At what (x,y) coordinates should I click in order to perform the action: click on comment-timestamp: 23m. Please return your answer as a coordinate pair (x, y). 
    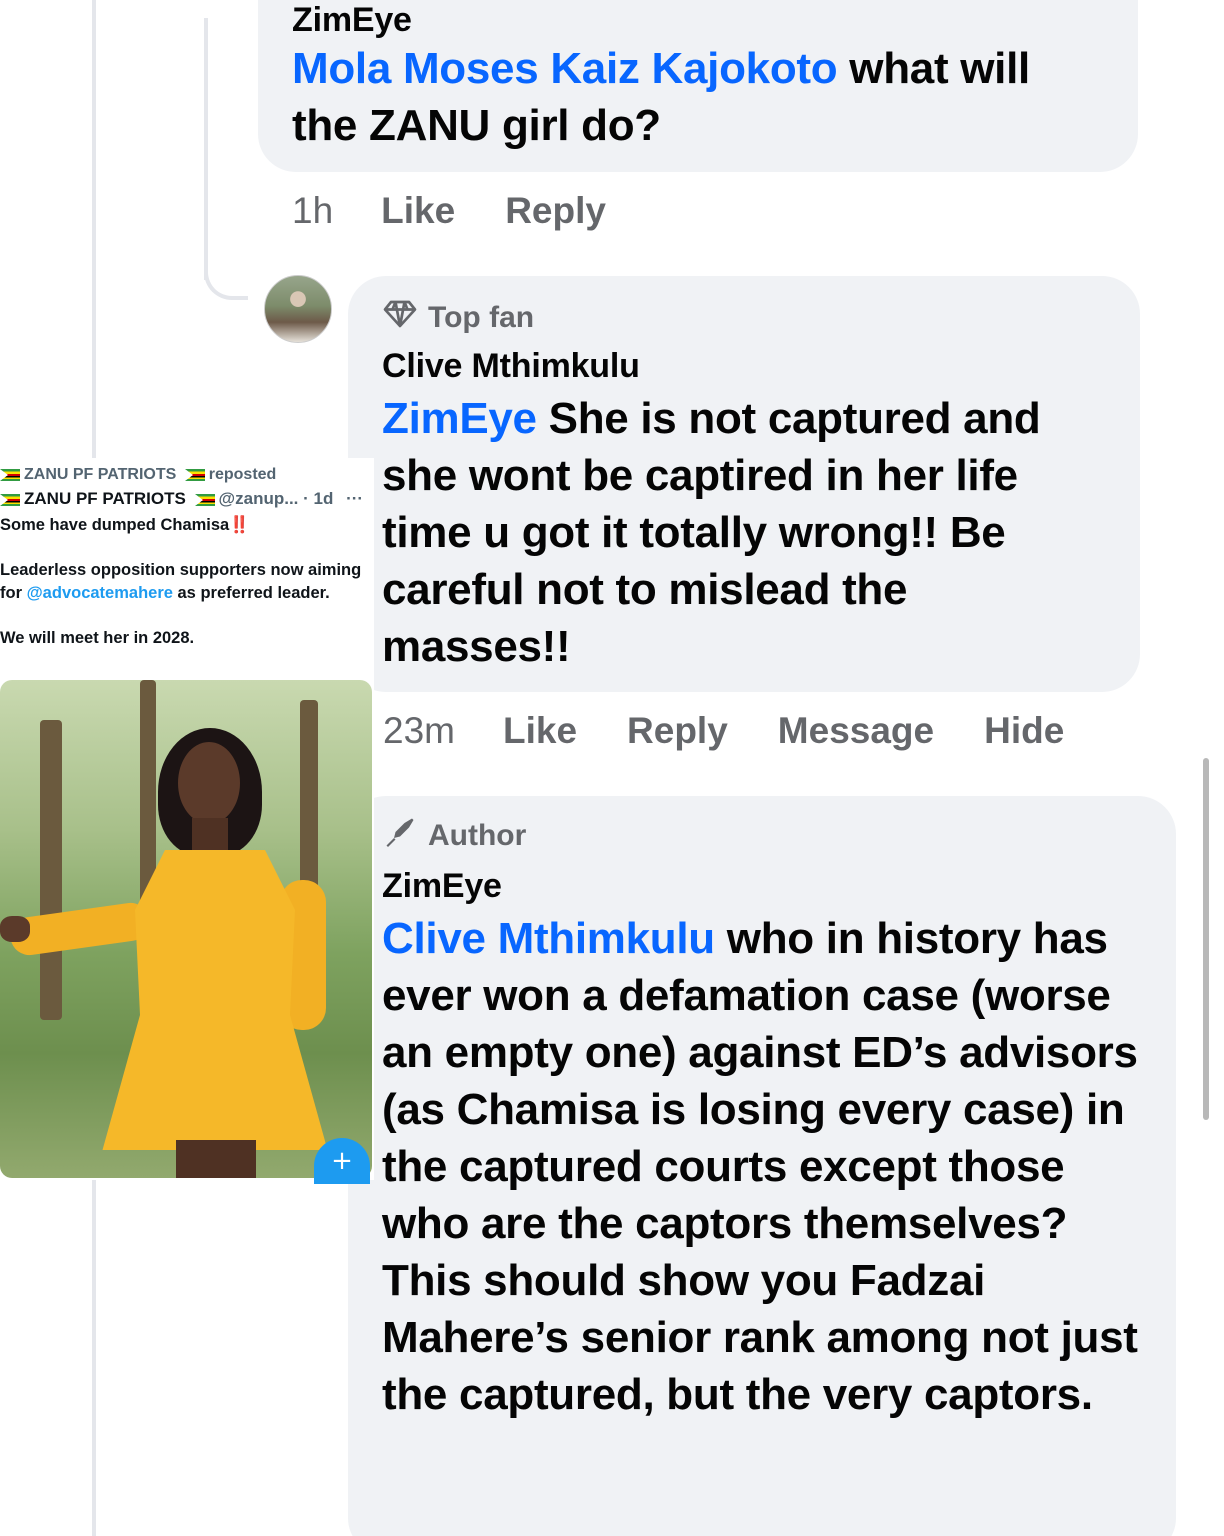
    Looking at the image, I should click on (419, 731).